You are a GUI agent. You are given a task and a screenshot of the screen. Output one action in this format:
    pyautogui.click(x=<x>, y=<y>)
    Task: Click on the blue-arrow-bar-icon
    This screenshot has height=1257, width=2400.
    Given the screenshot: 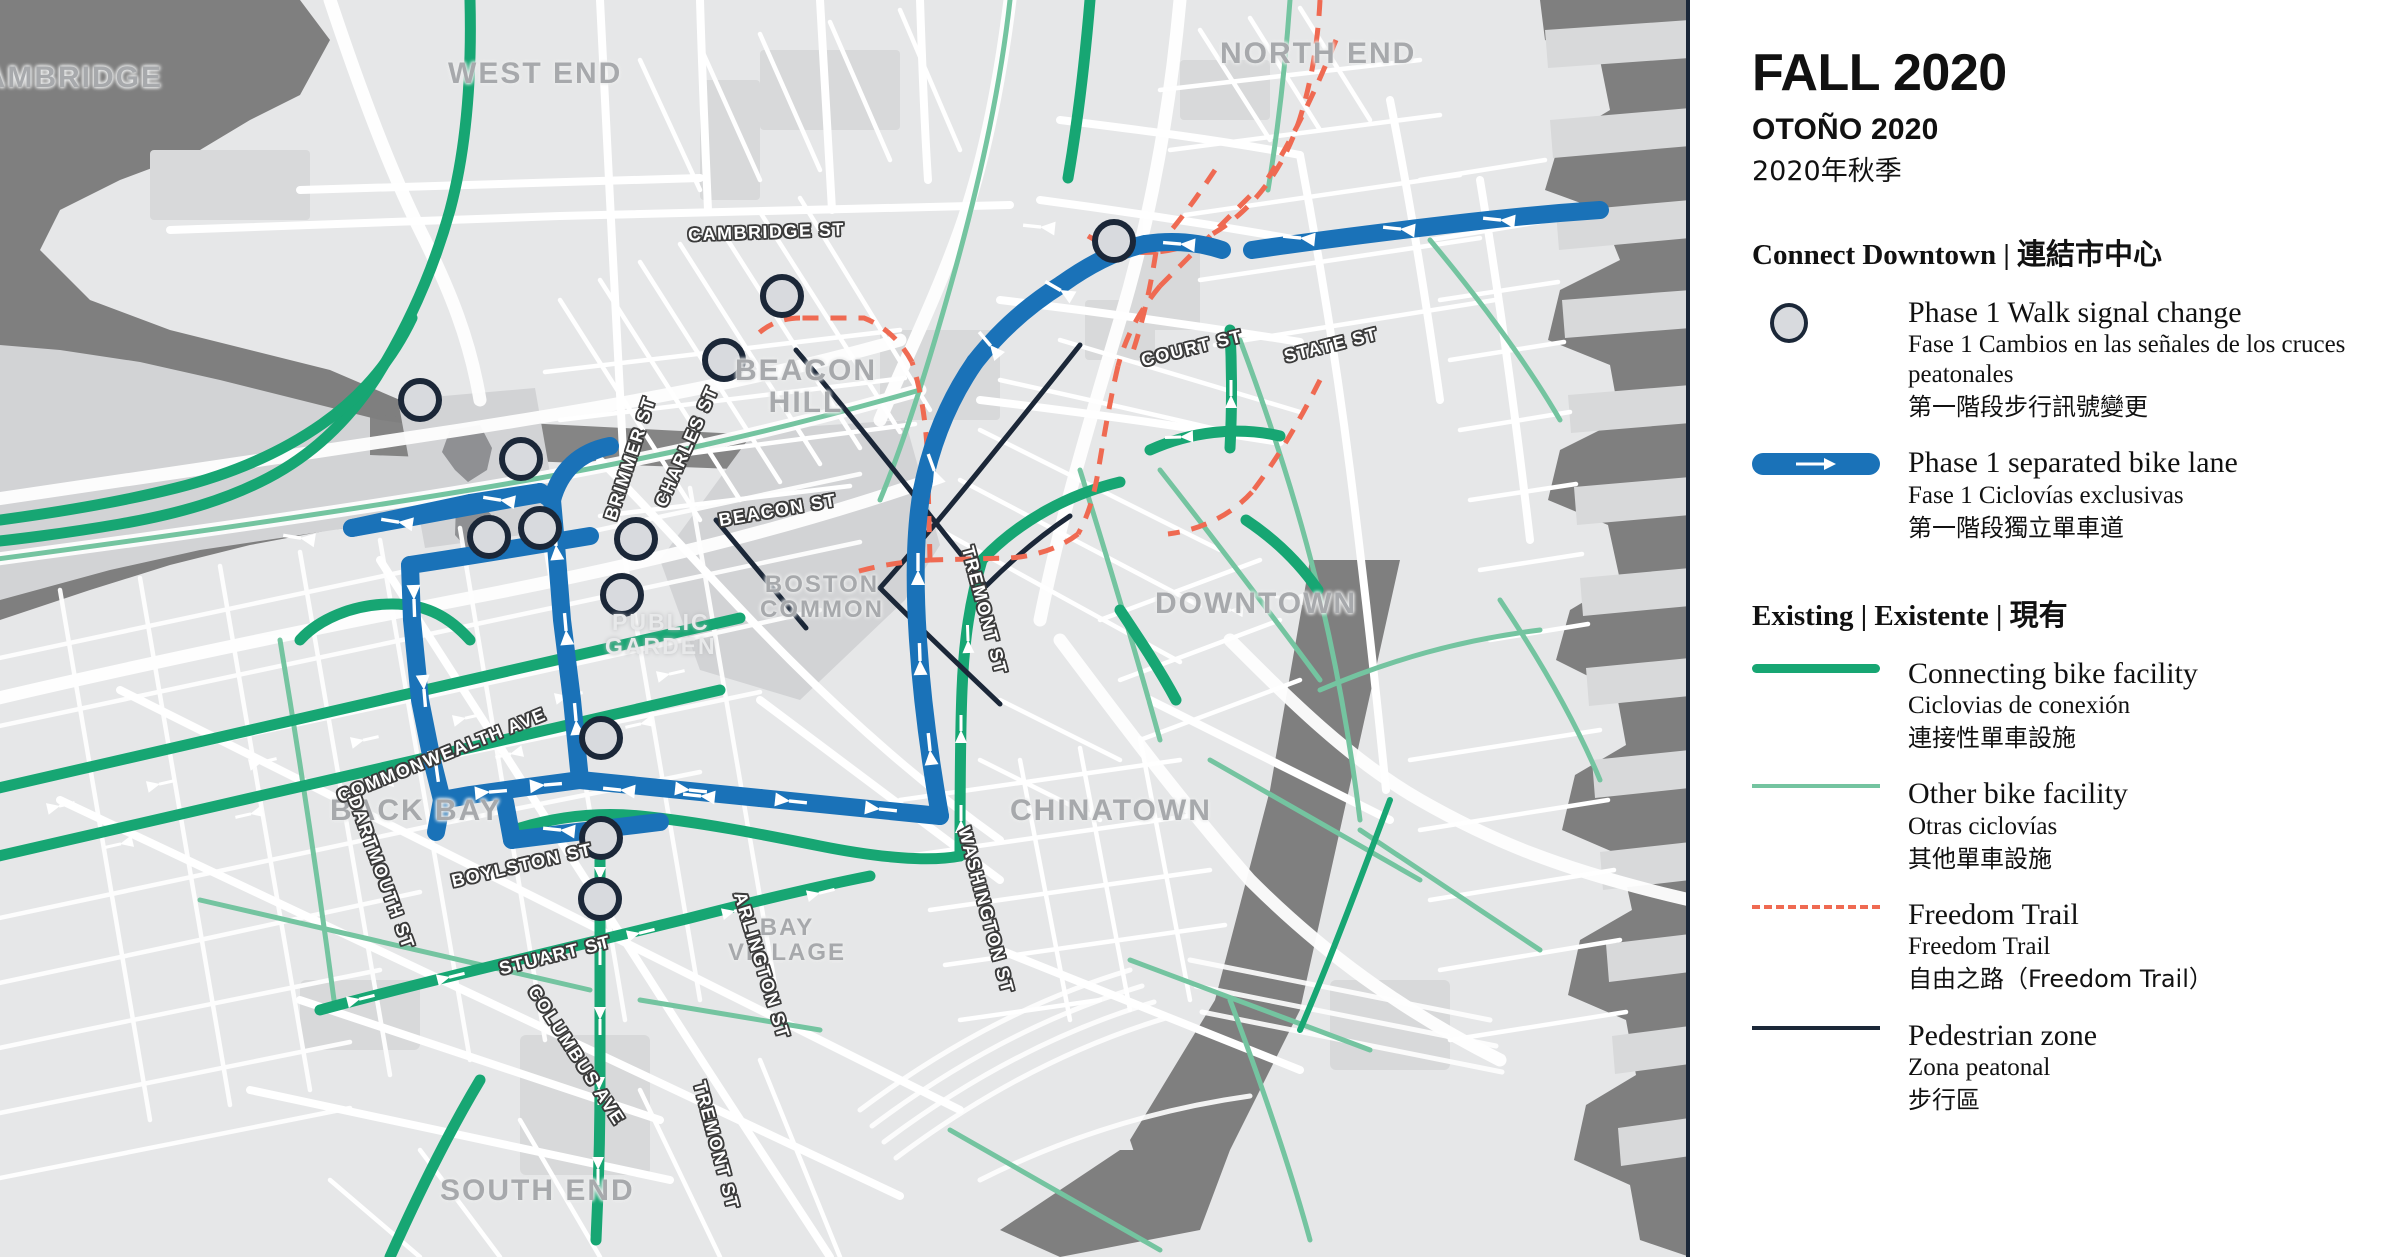 What is the action you would take?
    pyautogui.click(x=1816, y=464)
    